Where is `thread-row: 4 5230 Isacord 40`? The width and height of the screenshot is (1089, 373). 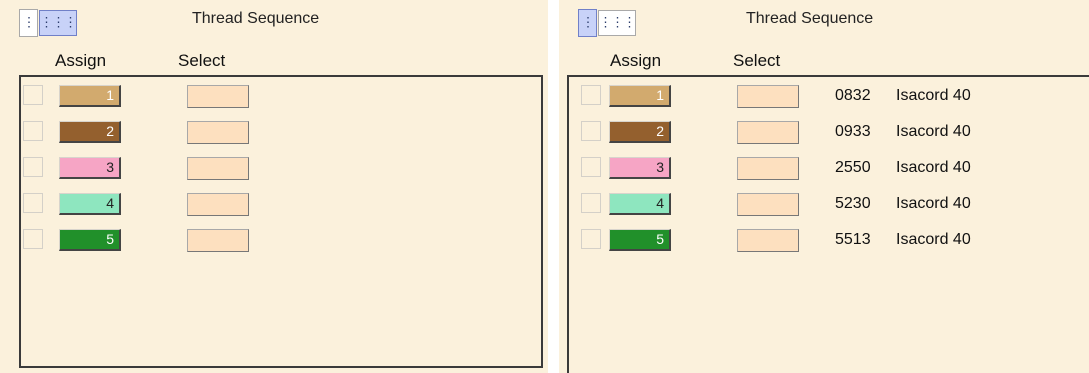
thread-row: 4 5230 Isacord 40 is located at coordinates (829, 202).